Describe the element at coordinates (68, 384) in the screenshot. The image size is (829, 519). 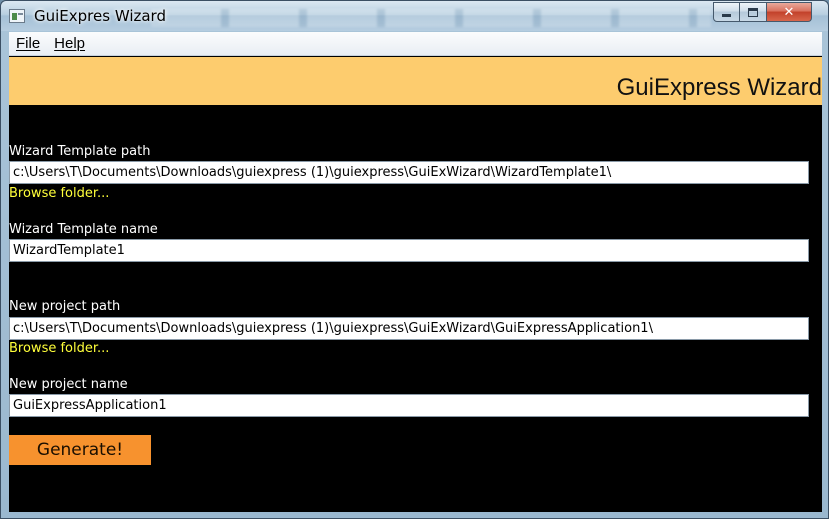
I see `project-name-label: New project name` at that location.